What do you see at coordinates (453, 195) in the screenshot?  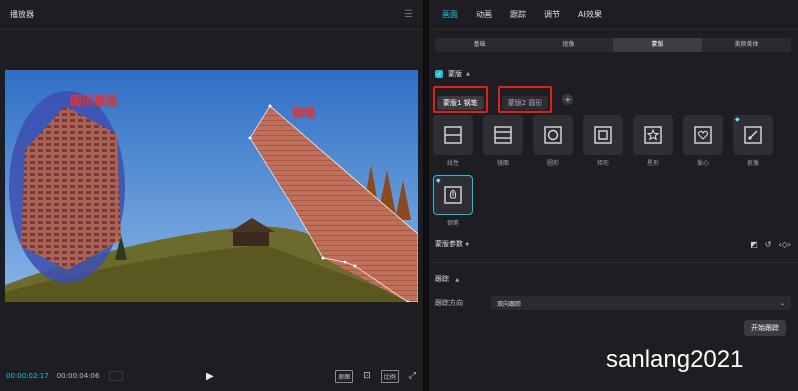 I see `pen-icon` at bounding box center [453, 195].